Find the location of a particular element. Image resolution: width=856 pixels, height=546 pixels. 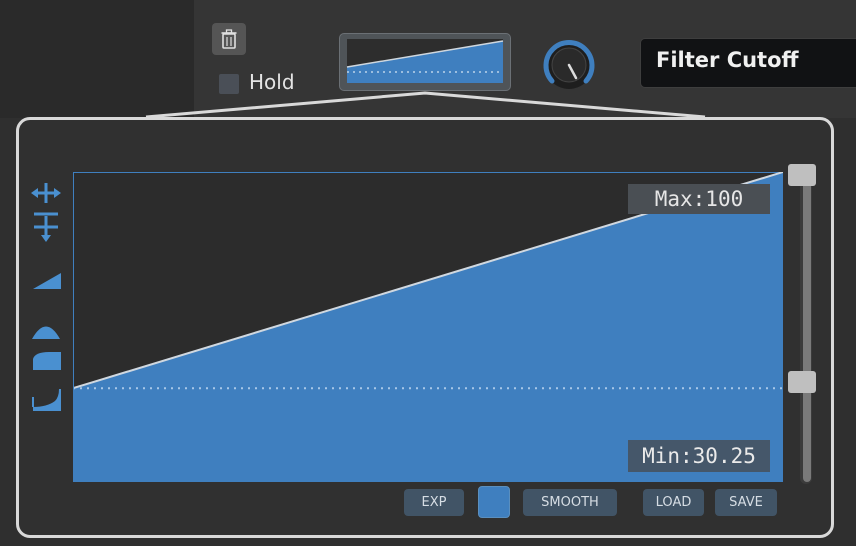

tool-horizontal-stretch is located at coordinates (46, 193).